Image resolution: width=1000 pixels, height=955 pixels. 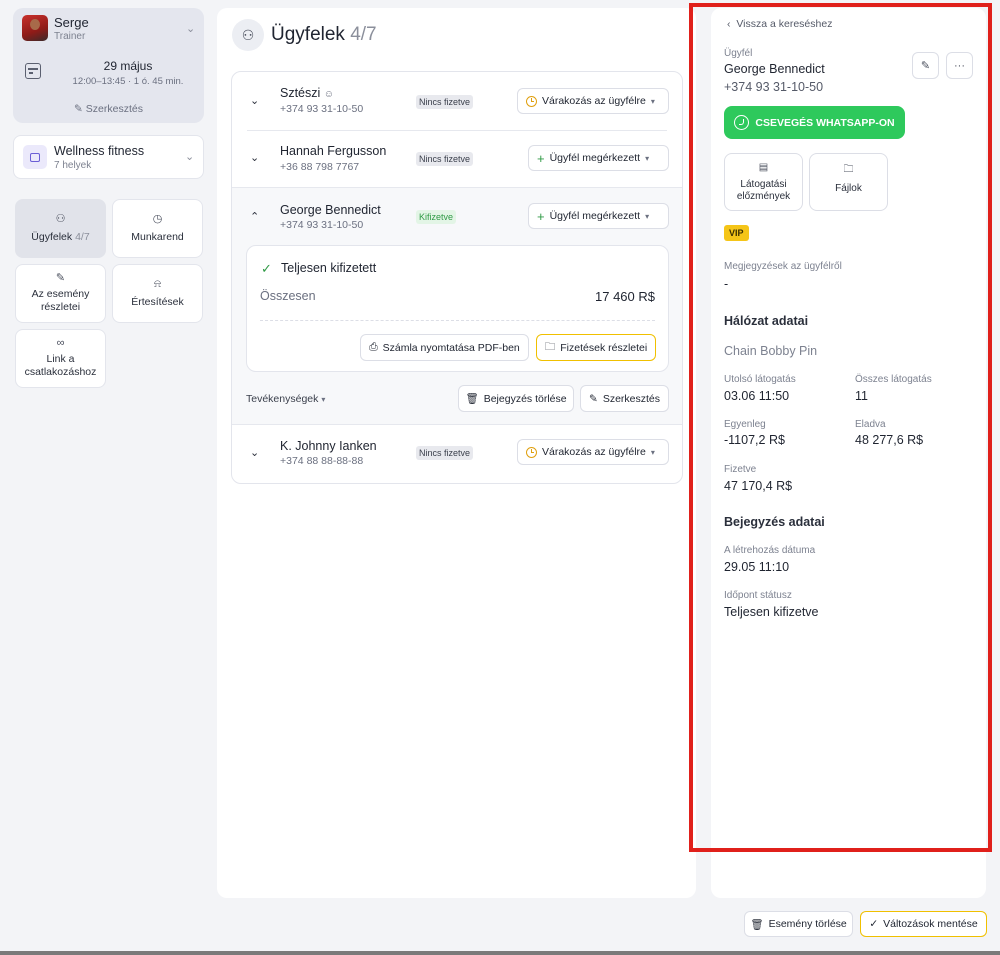 What do you see at coordinates (70, 36) in the screenshot?
I see `trainer-role: Trainer` at bounding box center [70, 36].